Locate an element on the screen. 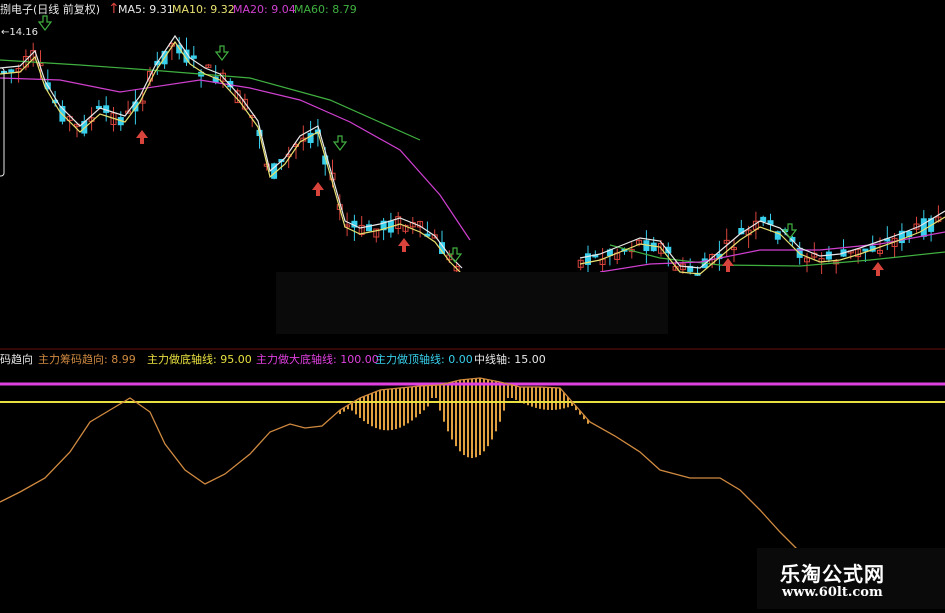 Image resolution: width=945 pixels, height=613 pixels. ma60-label: MA60: 8.79 is located at coordinates (325, 9).